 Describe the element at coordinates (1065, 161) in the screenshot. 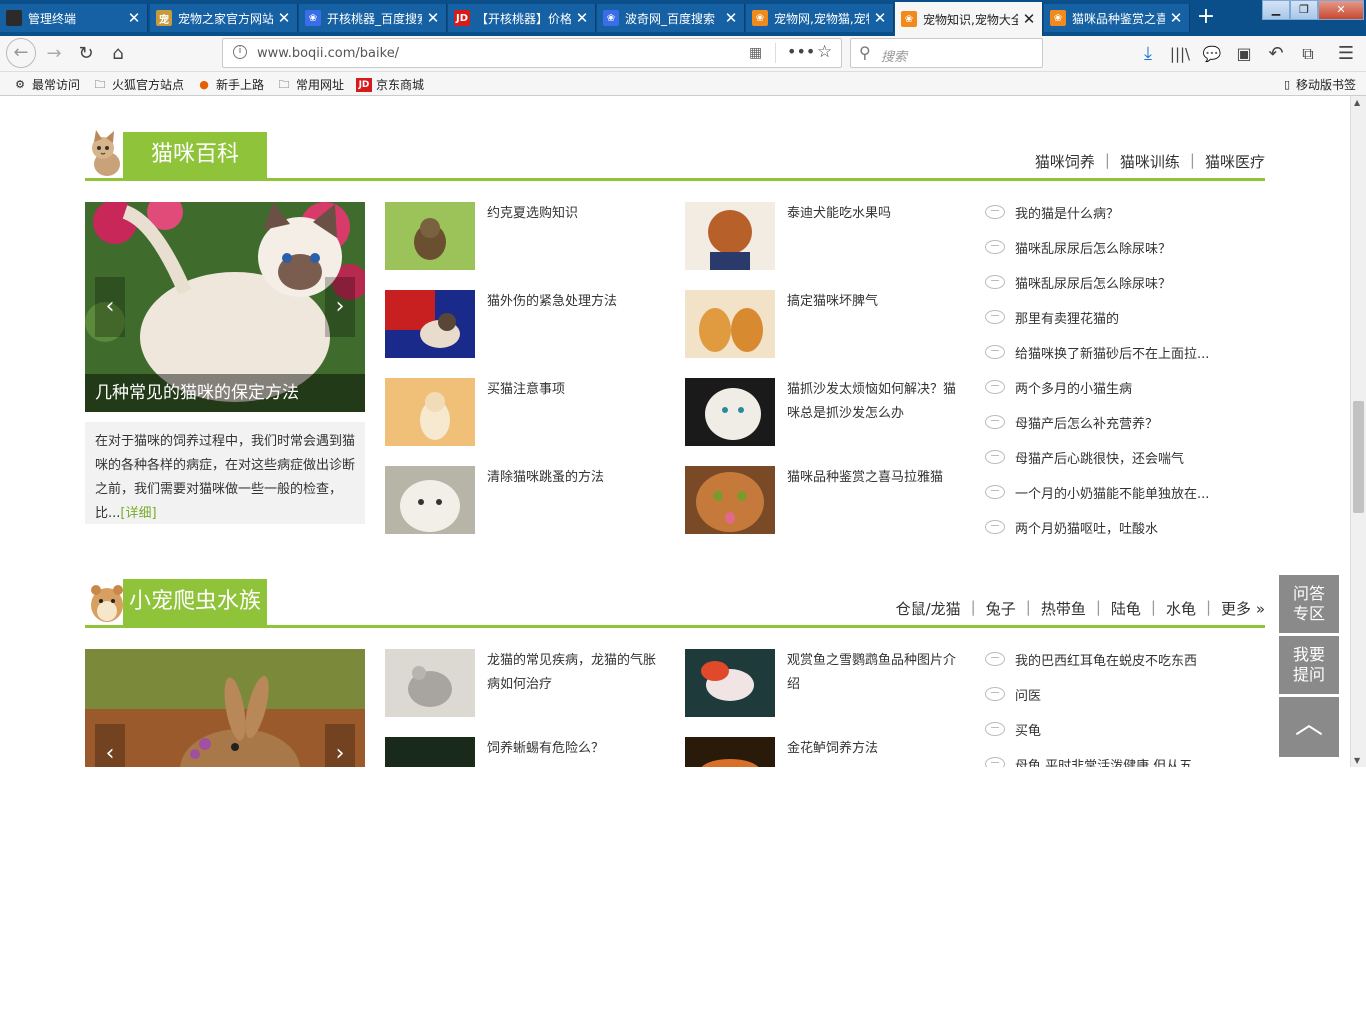

I see `link-cat-feeding: 猫咪饲养` at that location.